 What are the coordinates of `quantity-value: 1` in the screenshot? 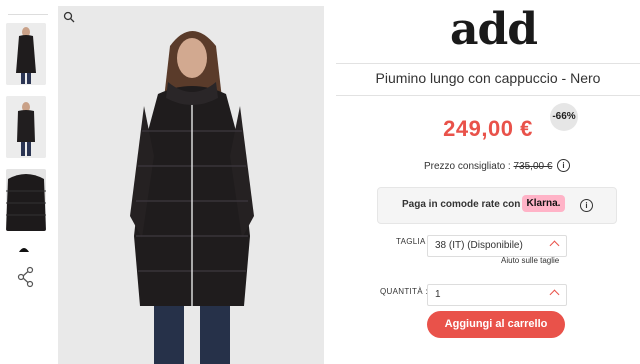 It's located at (438, 294).